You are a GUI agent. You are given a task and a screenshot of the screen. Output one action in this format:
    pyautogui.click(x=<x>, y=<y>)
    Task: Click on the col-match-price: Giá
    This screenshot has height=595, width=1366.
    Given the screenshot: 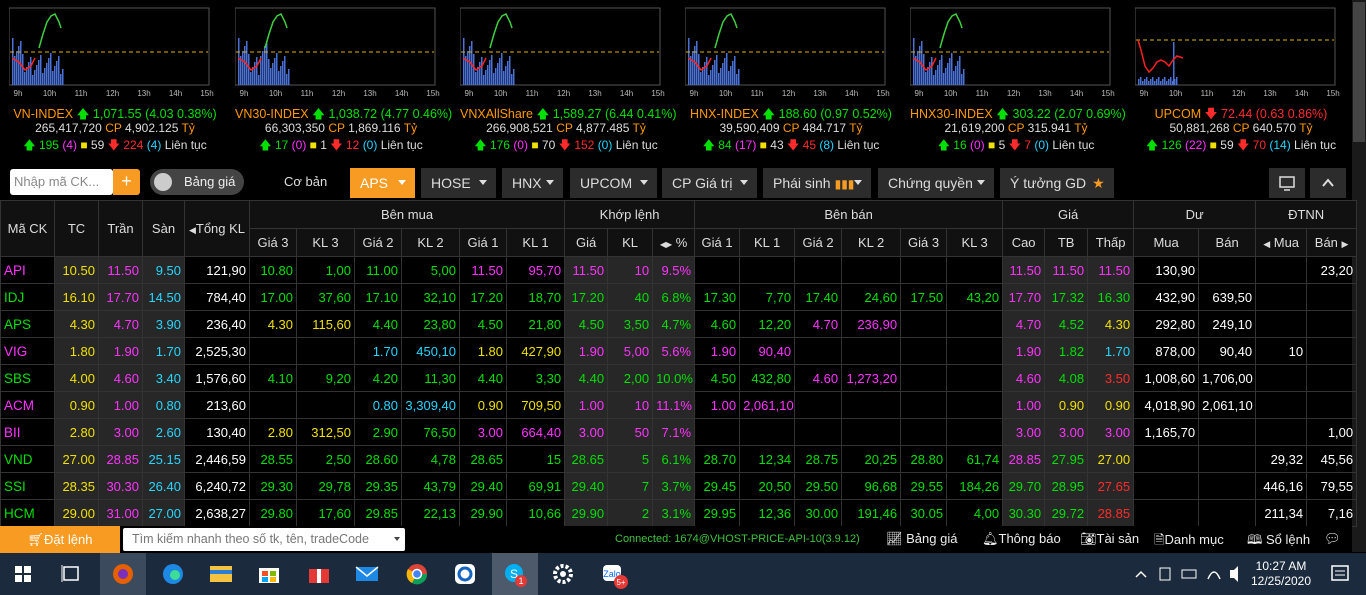 What is the action you would take?
    pyautogui.click(x=586, y=242)
    